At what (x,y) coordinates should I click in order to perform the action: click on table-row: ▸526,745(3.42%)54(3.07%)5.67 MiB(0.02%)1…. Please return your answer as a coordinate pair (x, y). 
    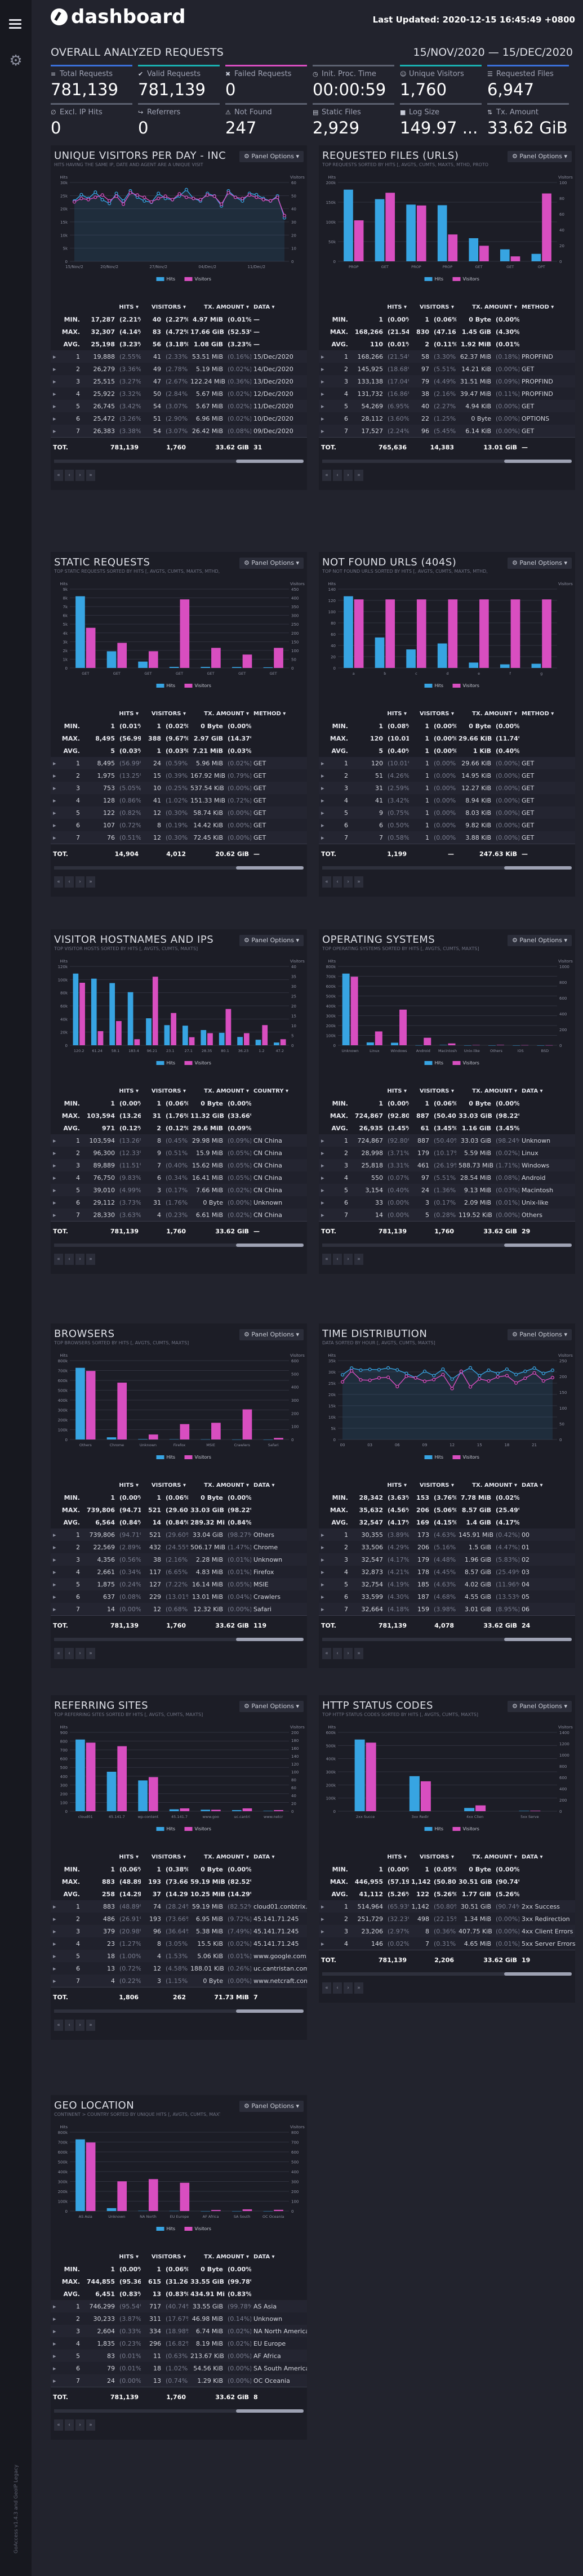
    Looking at the image, I should click on (179, 406).